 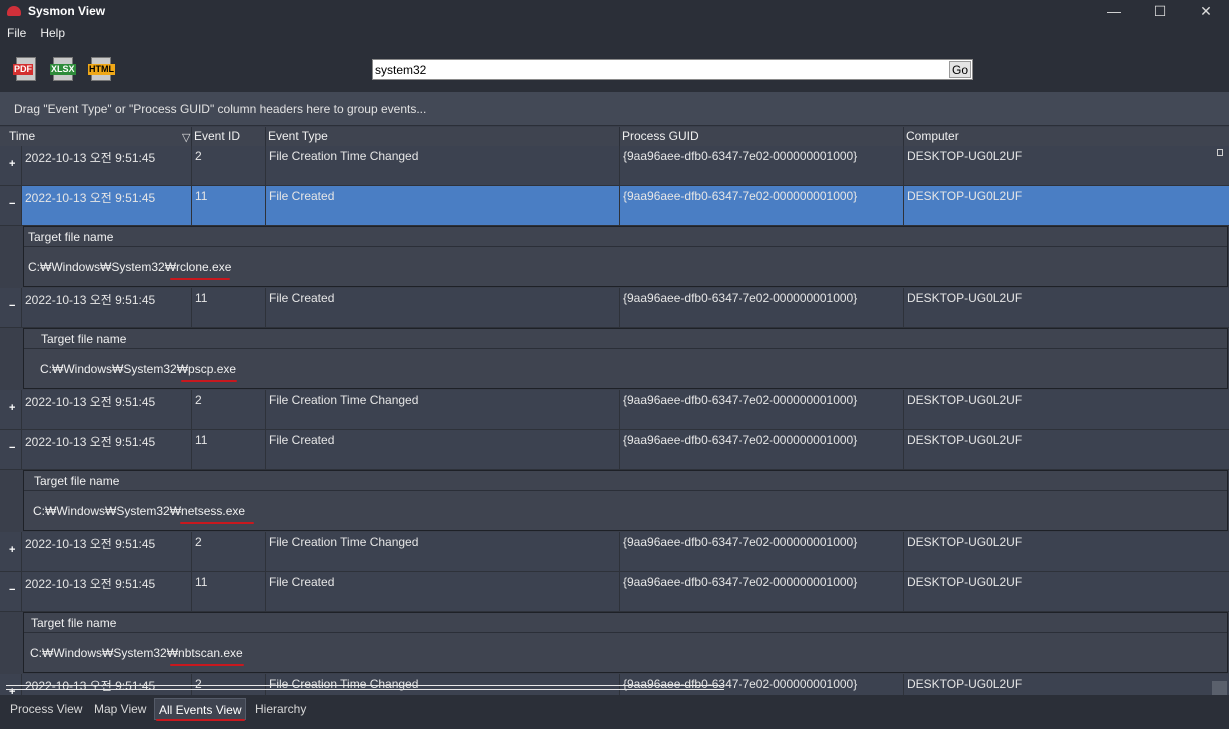 I want to click on tab-map-view: Map View, so click(x=120, y=709).